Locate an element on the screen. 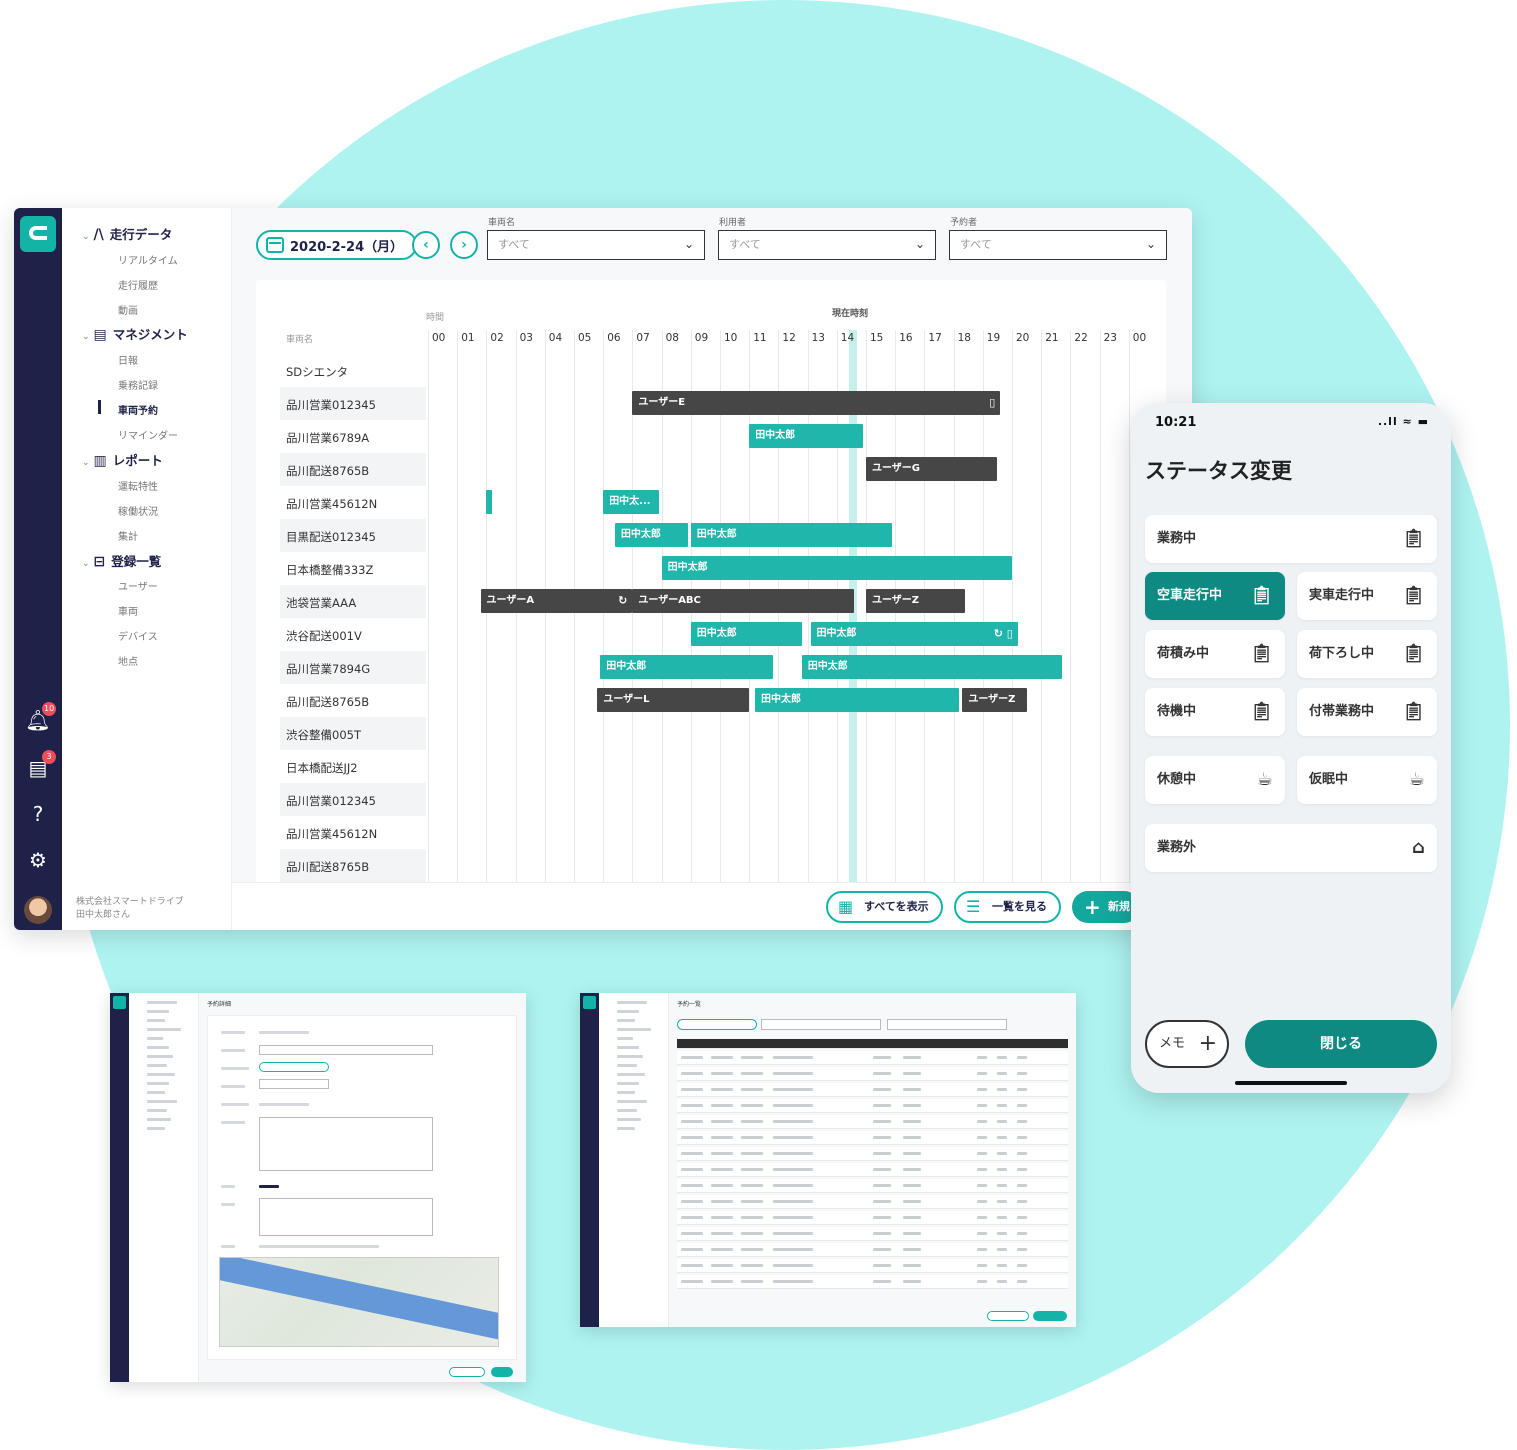  document-icon: ▯ is located at coordinates (992, 403).